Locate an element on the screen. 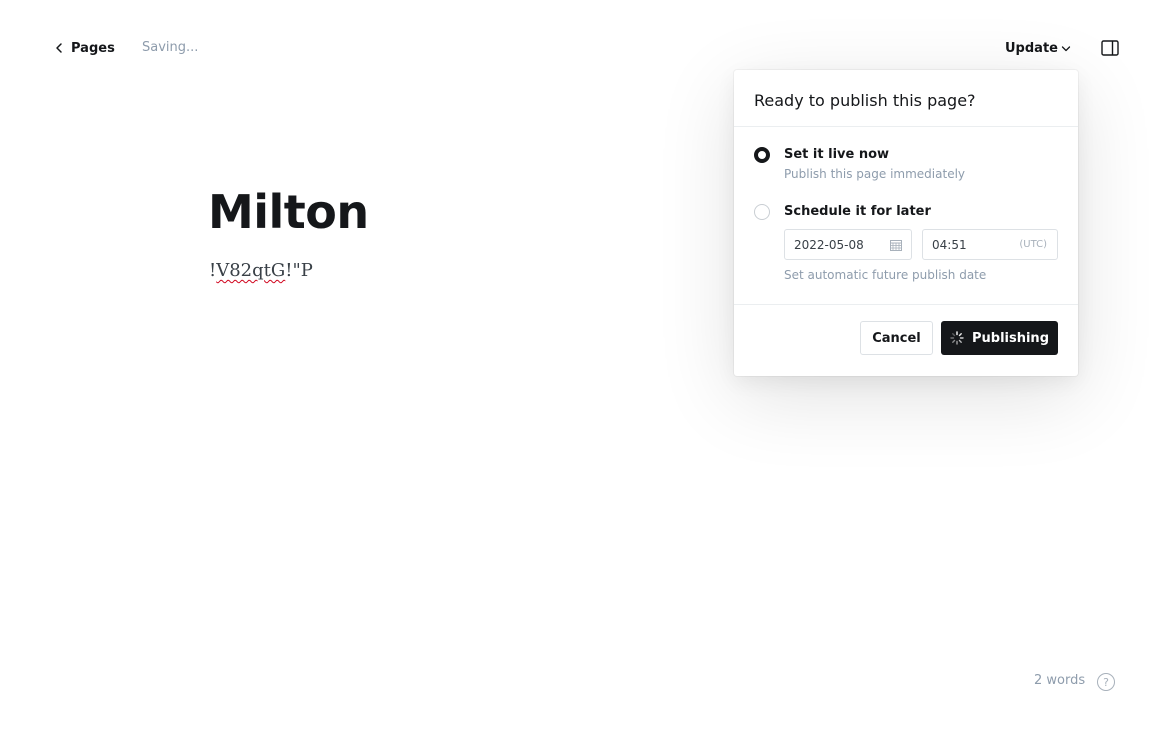 The image size is (1156, 729). question-circle-icon: ? is located at coordinates (1106, 682).